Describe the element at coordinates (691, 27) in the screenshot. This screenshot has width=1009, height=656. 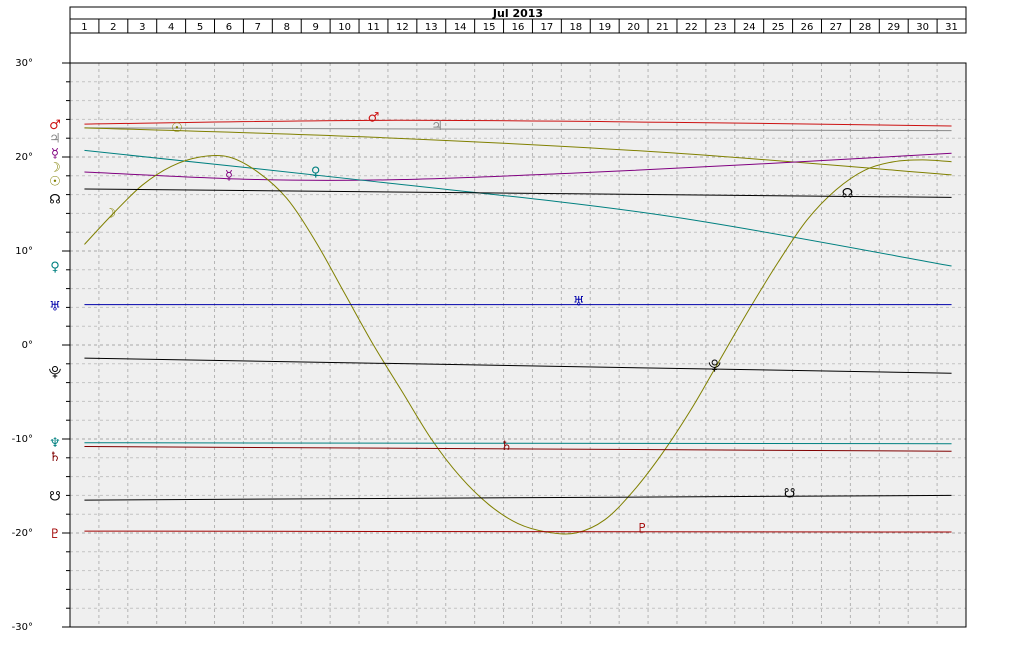
I see `day-label: 22` at that location.